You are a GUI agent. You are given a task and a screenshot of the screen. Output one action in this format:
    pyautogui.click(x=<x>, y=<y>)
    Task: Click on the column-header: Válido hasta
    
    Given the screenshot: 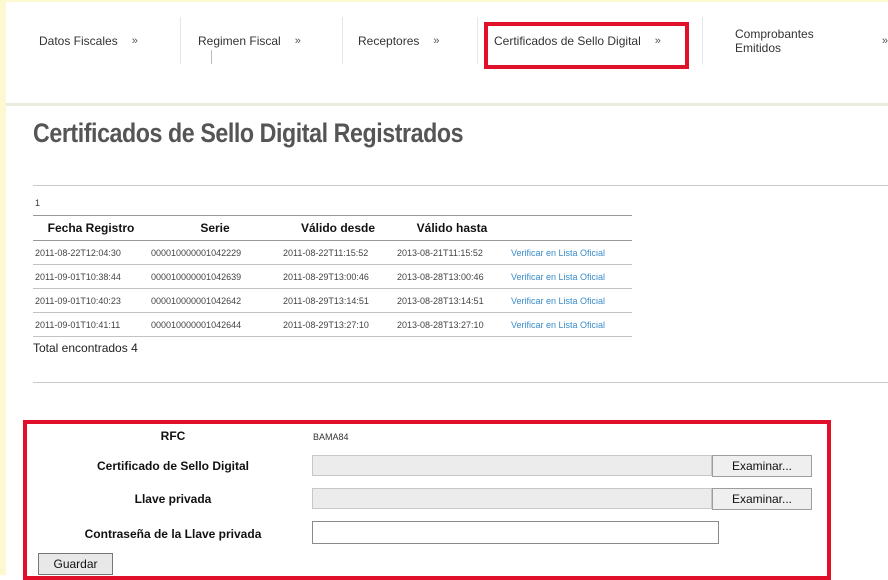 What is the action you would take?
    pyautogui.click(x=452, y=228)
    